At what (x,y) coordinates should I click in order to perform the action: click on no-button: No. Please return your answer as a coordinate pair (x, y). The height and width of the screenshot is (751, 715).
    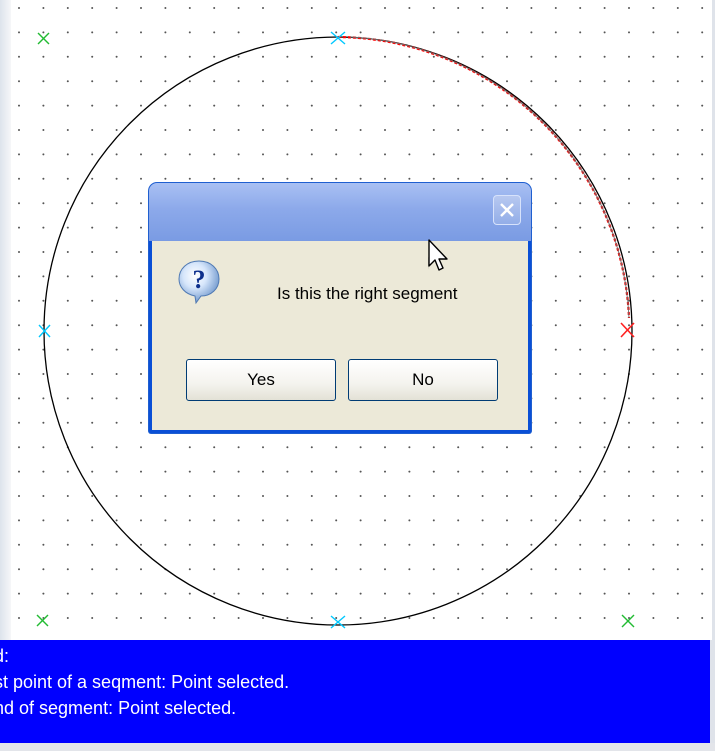
    Looking at the image, I should click on (423, 380).